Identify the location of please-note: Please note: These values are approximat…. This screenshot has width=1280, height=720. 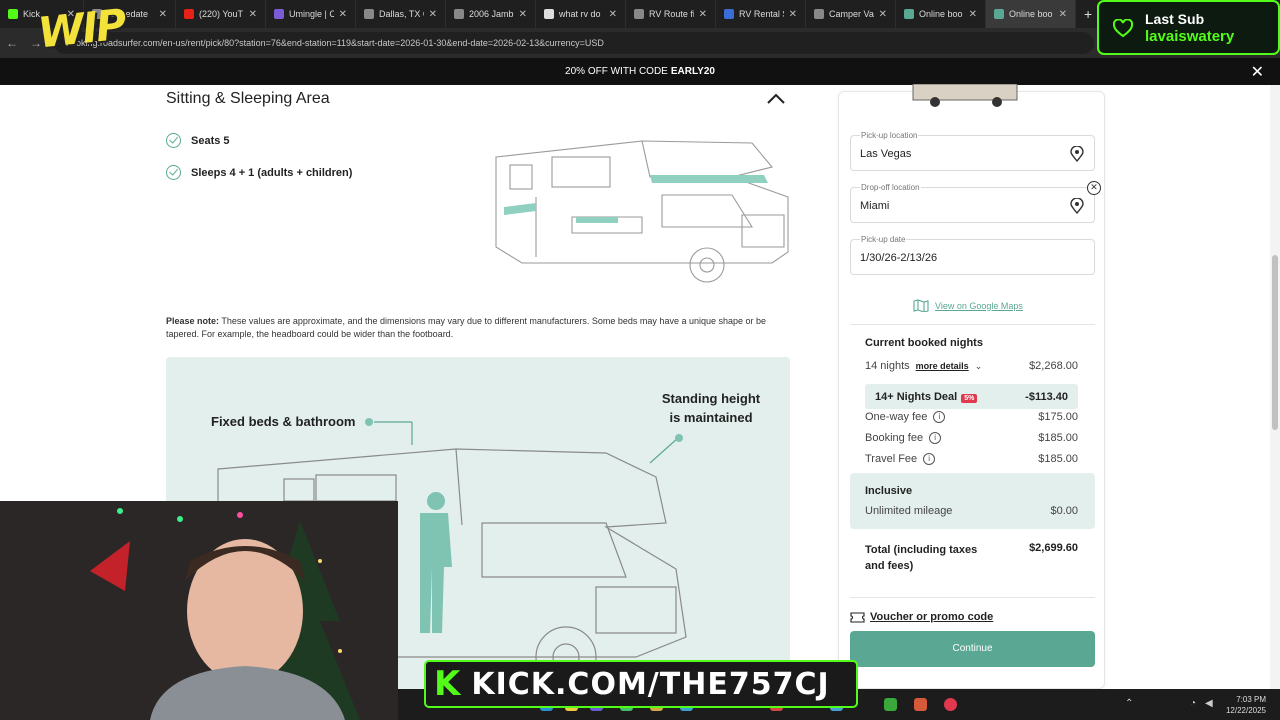
(466, 327).